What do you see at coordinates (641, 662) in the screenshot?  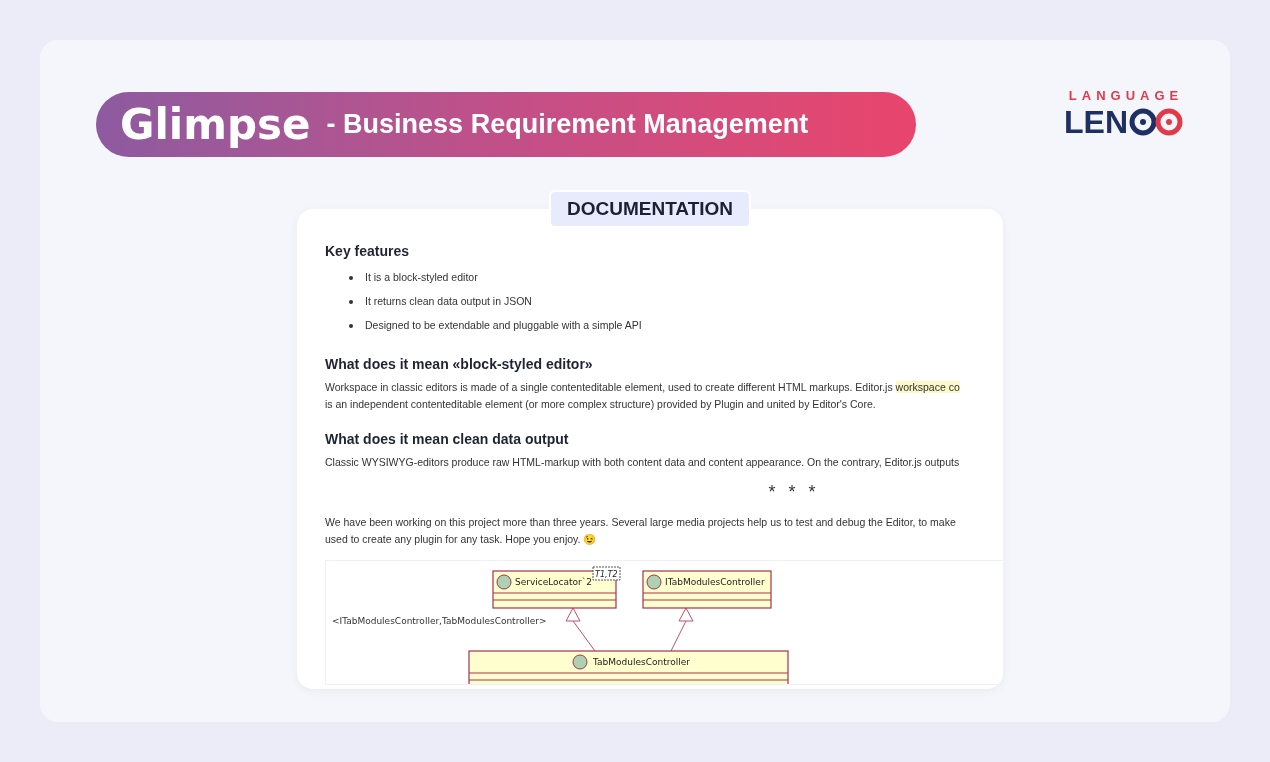 I see `class-name: TabModulesController` at bounding box center [641, 662].